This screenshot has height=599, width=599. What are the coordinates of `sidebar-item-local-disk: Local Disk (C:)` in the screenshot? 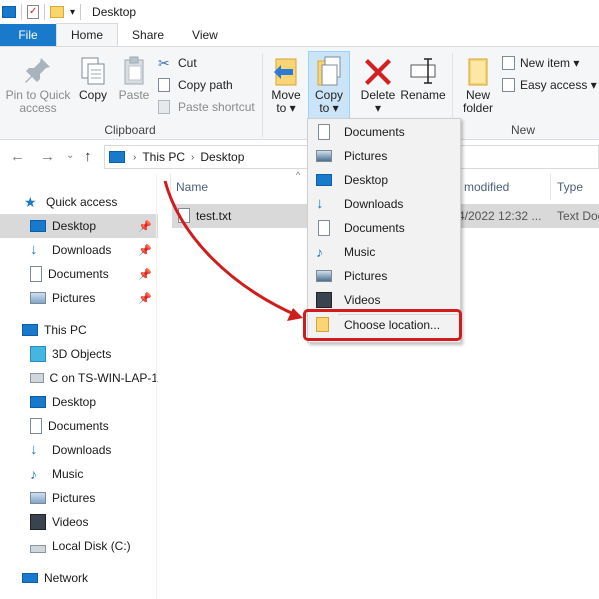 It's located at (79, 546).